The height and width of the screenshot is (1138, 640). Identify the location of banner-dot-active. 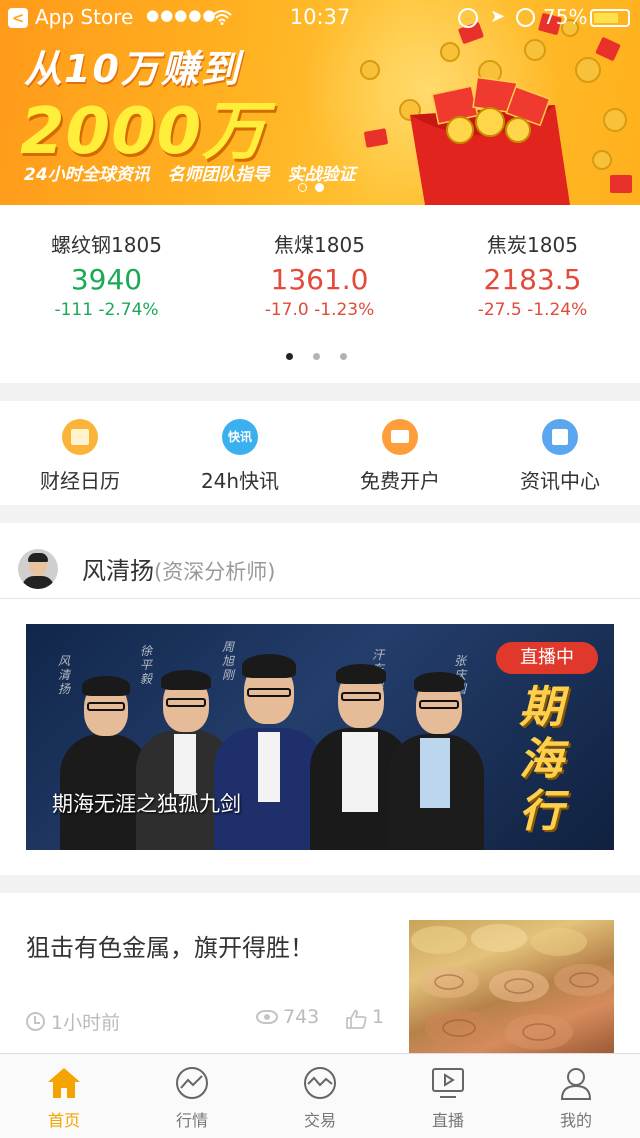
(319, 187).